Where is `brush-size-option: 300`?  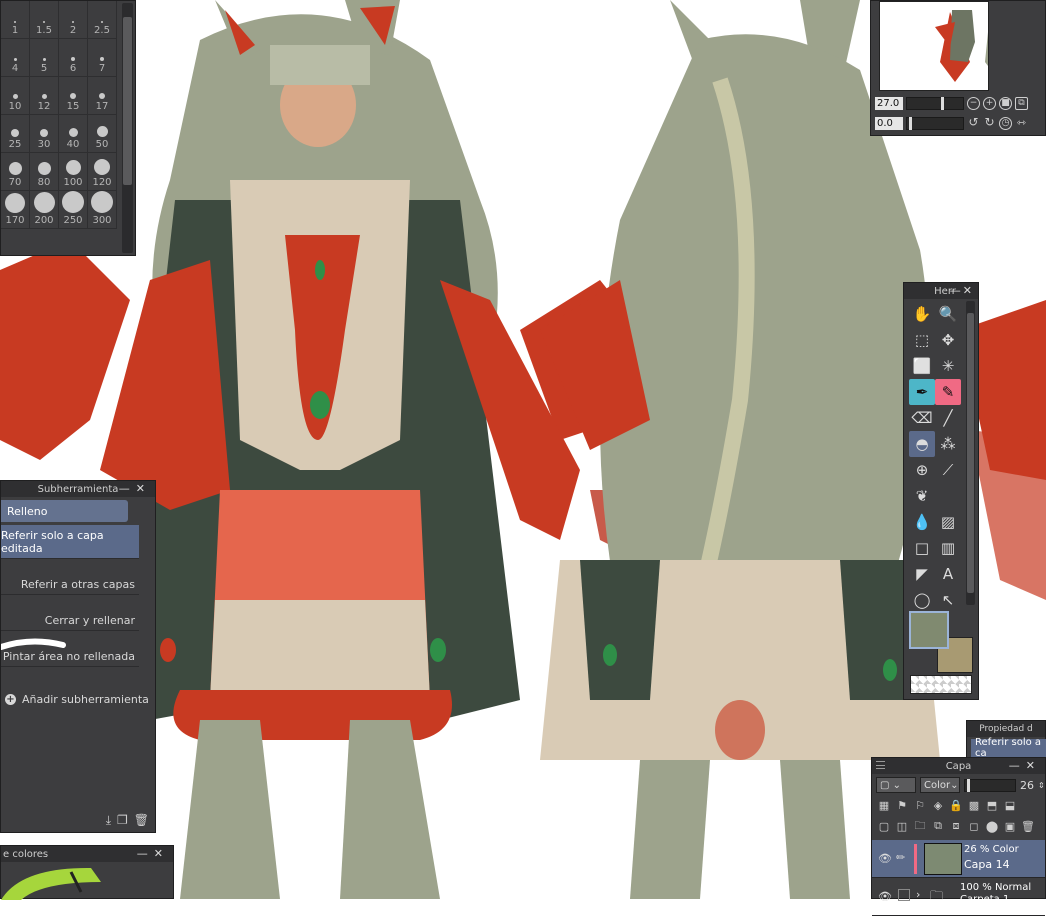
brush-size-option: 300 is located at coordinates (102, 210).